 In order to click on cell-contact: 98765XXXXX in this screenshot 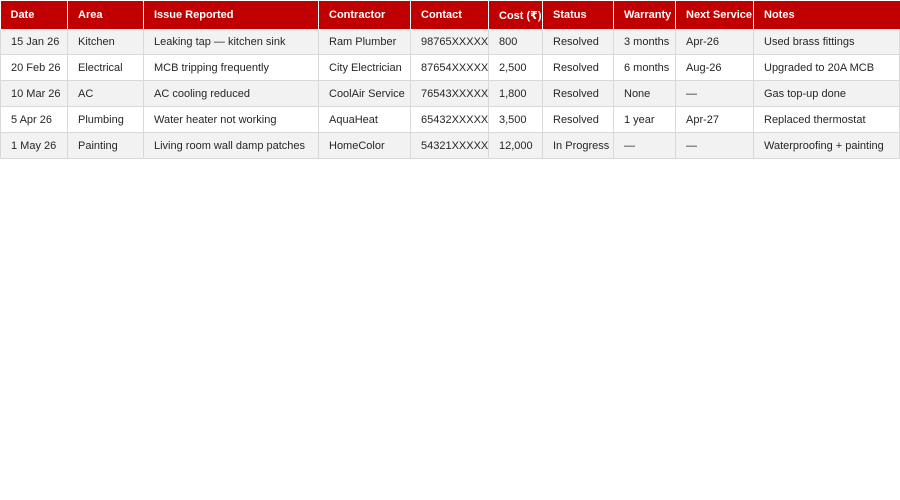, I will do `click(449, 42)`.